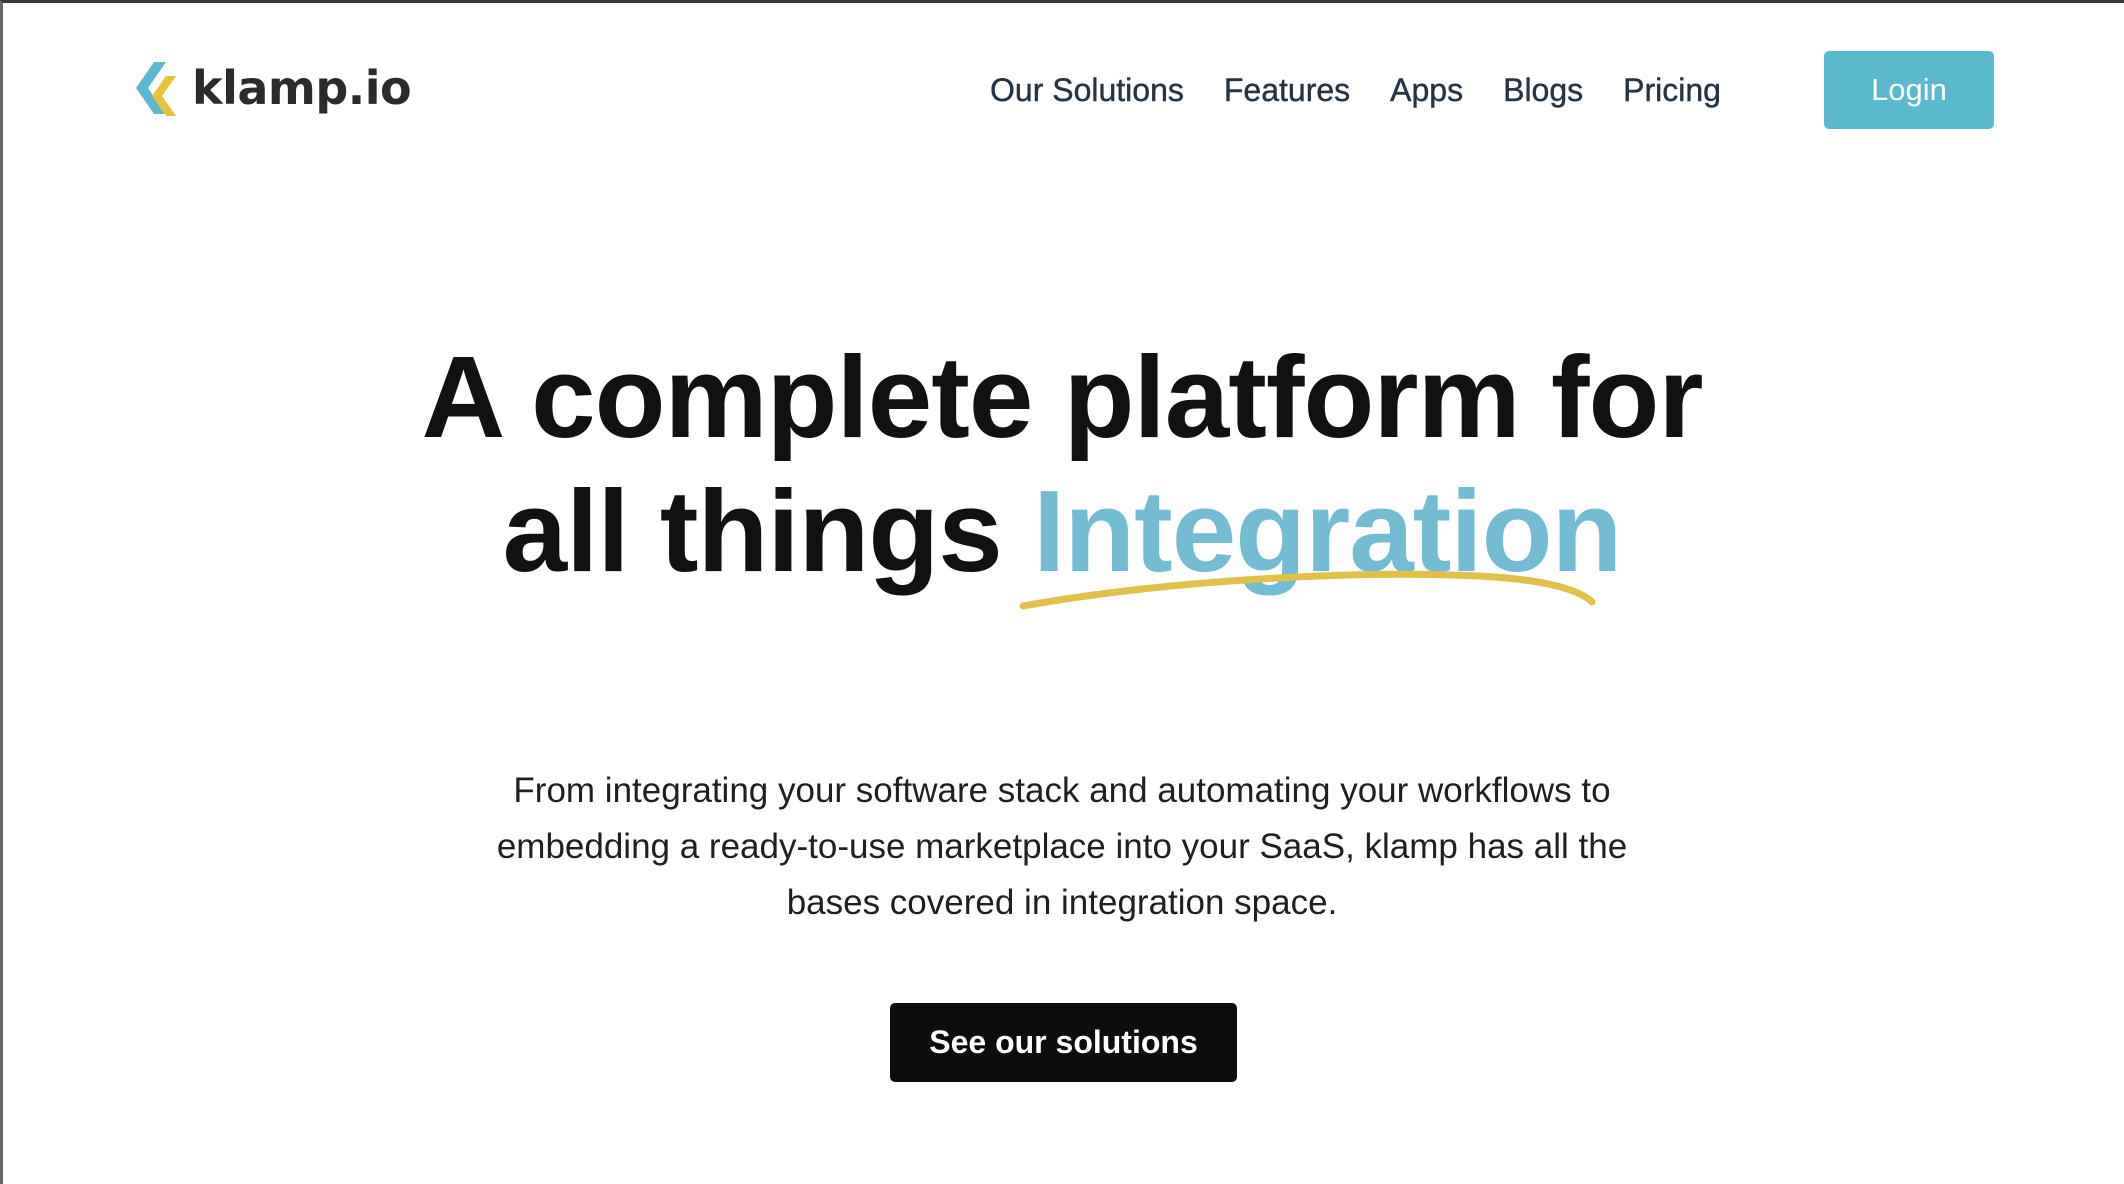 The width and height of the screenshot is (2124, 1184). Describe the element at coordinates (156, 89) in the screenshot. I see `klamp-logo-icon` at that location.